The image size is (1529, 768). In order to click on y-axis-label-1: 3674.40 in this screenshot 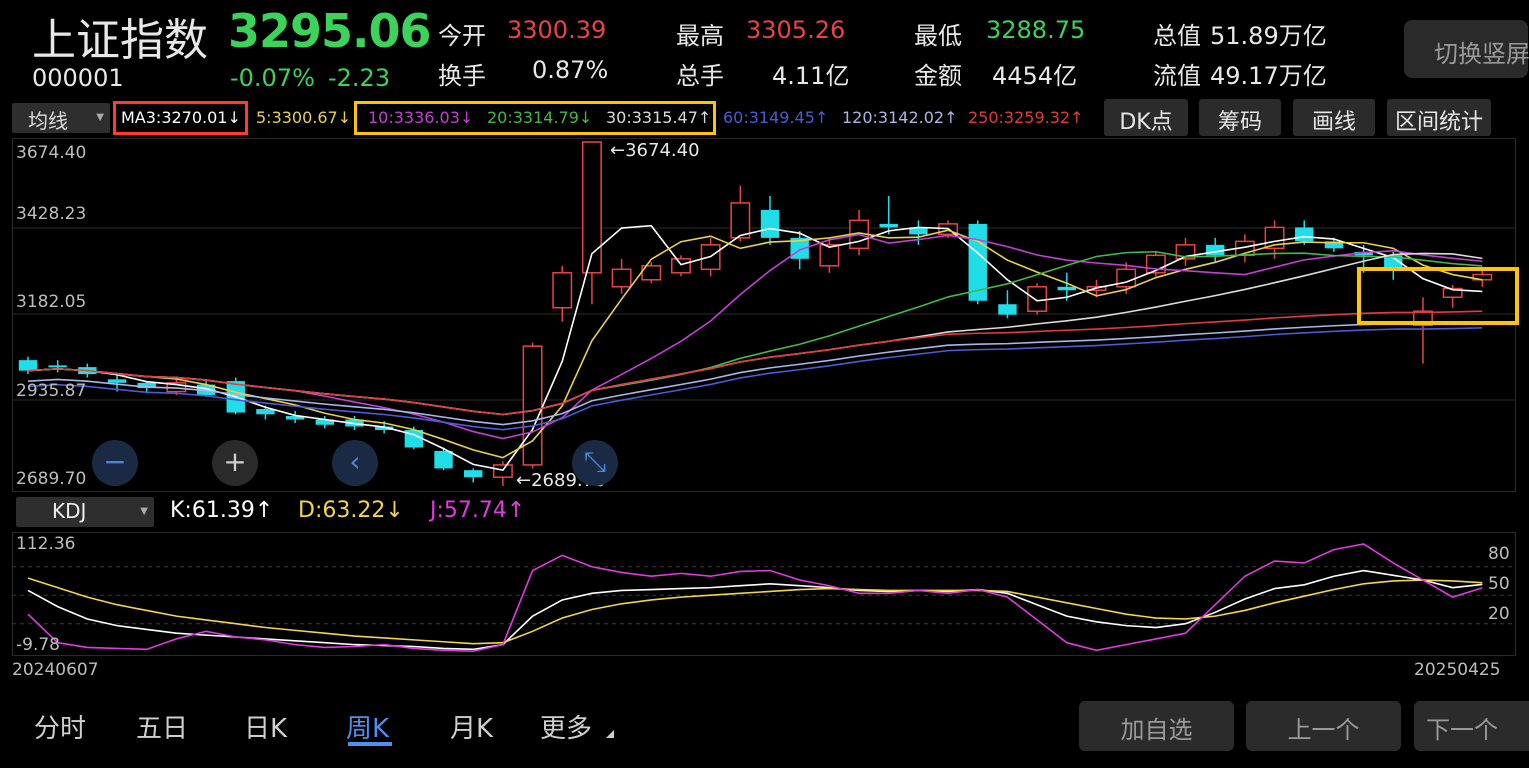, I will do `click(51, 153)`.